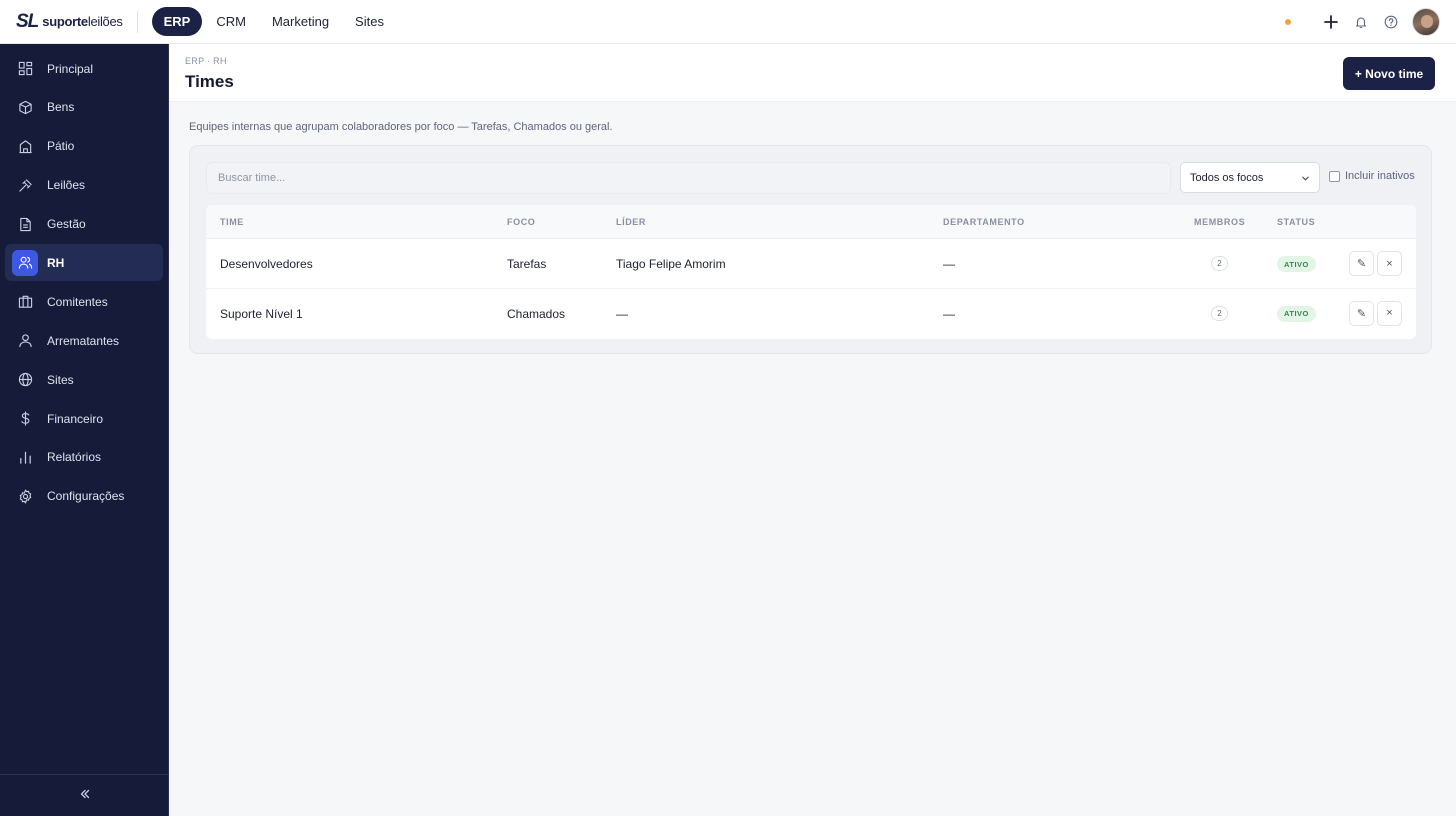 This screenshot has height=816, width=1456. I want to click on sidebar-item-label: RH, so click(56, 262).